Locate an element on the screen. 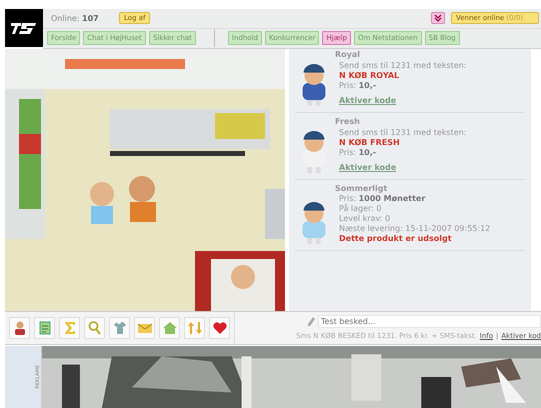  expand-button is located at coordinates (438, 18).